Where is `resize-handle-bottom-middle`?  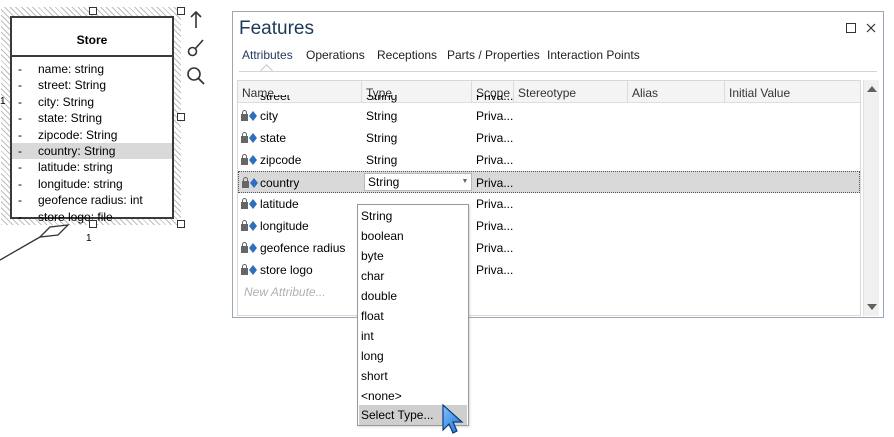 resize-handle-bottom-middle is located at coordinates (93, 224).